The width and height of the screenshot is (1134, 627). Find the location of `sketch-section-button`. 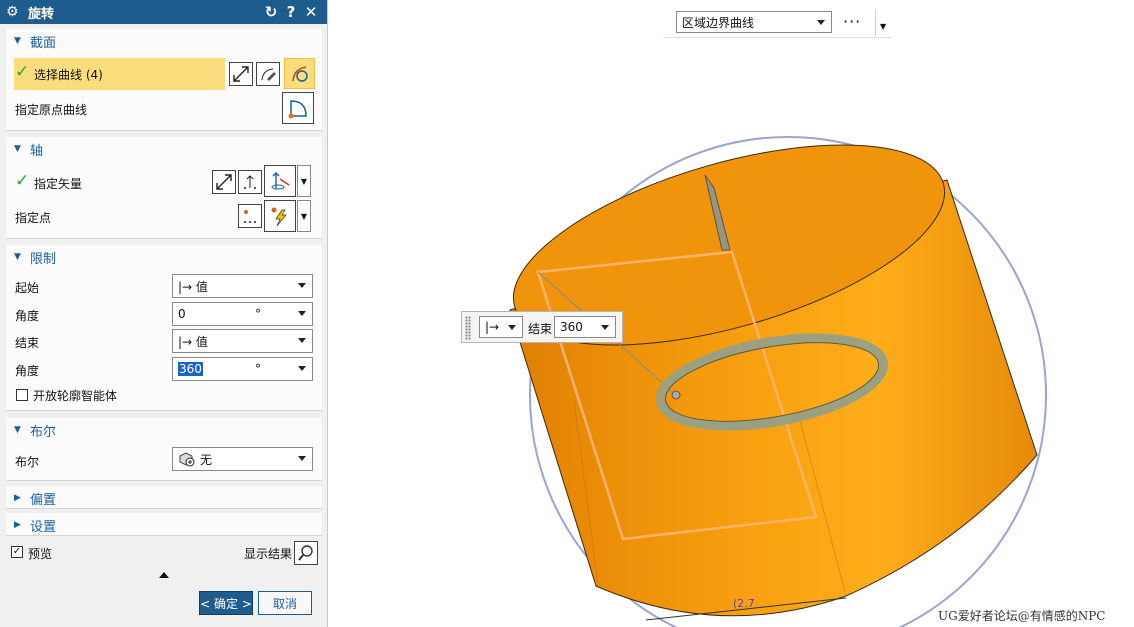

sketch-section-button is located at coordinates (268, 74).